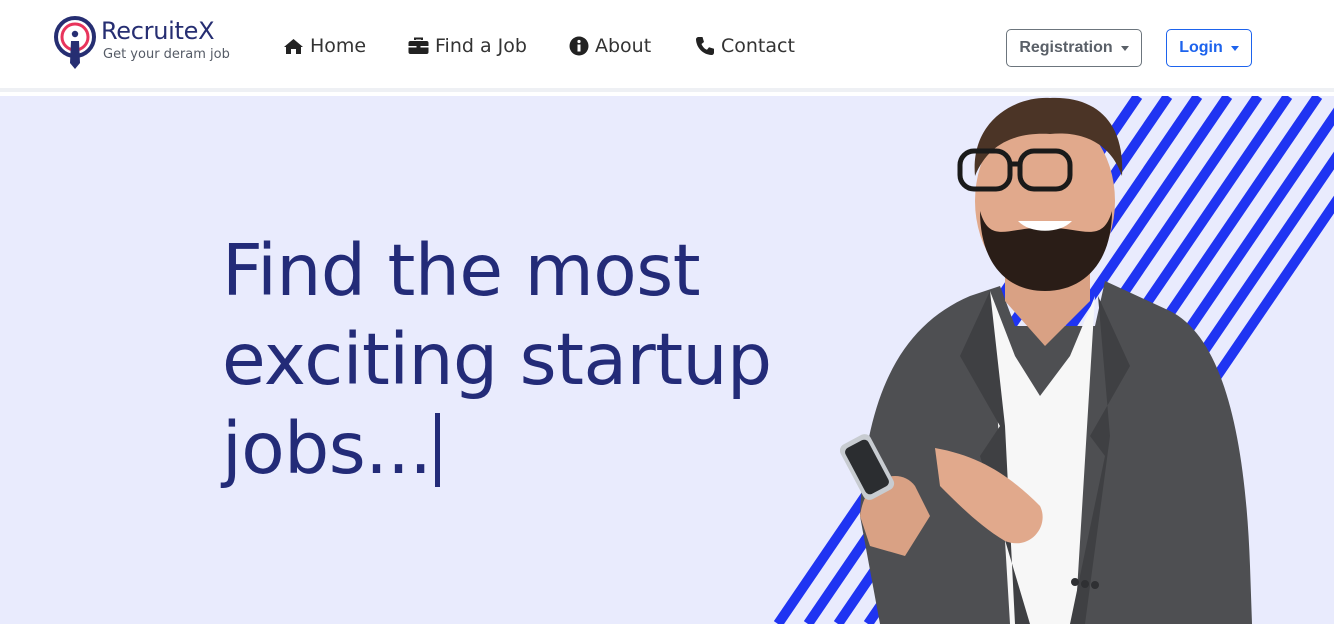 Image resolution: width=1334 pixels, height=624 pixels. I want to click on nav-about-label: About, so click(623, 46).